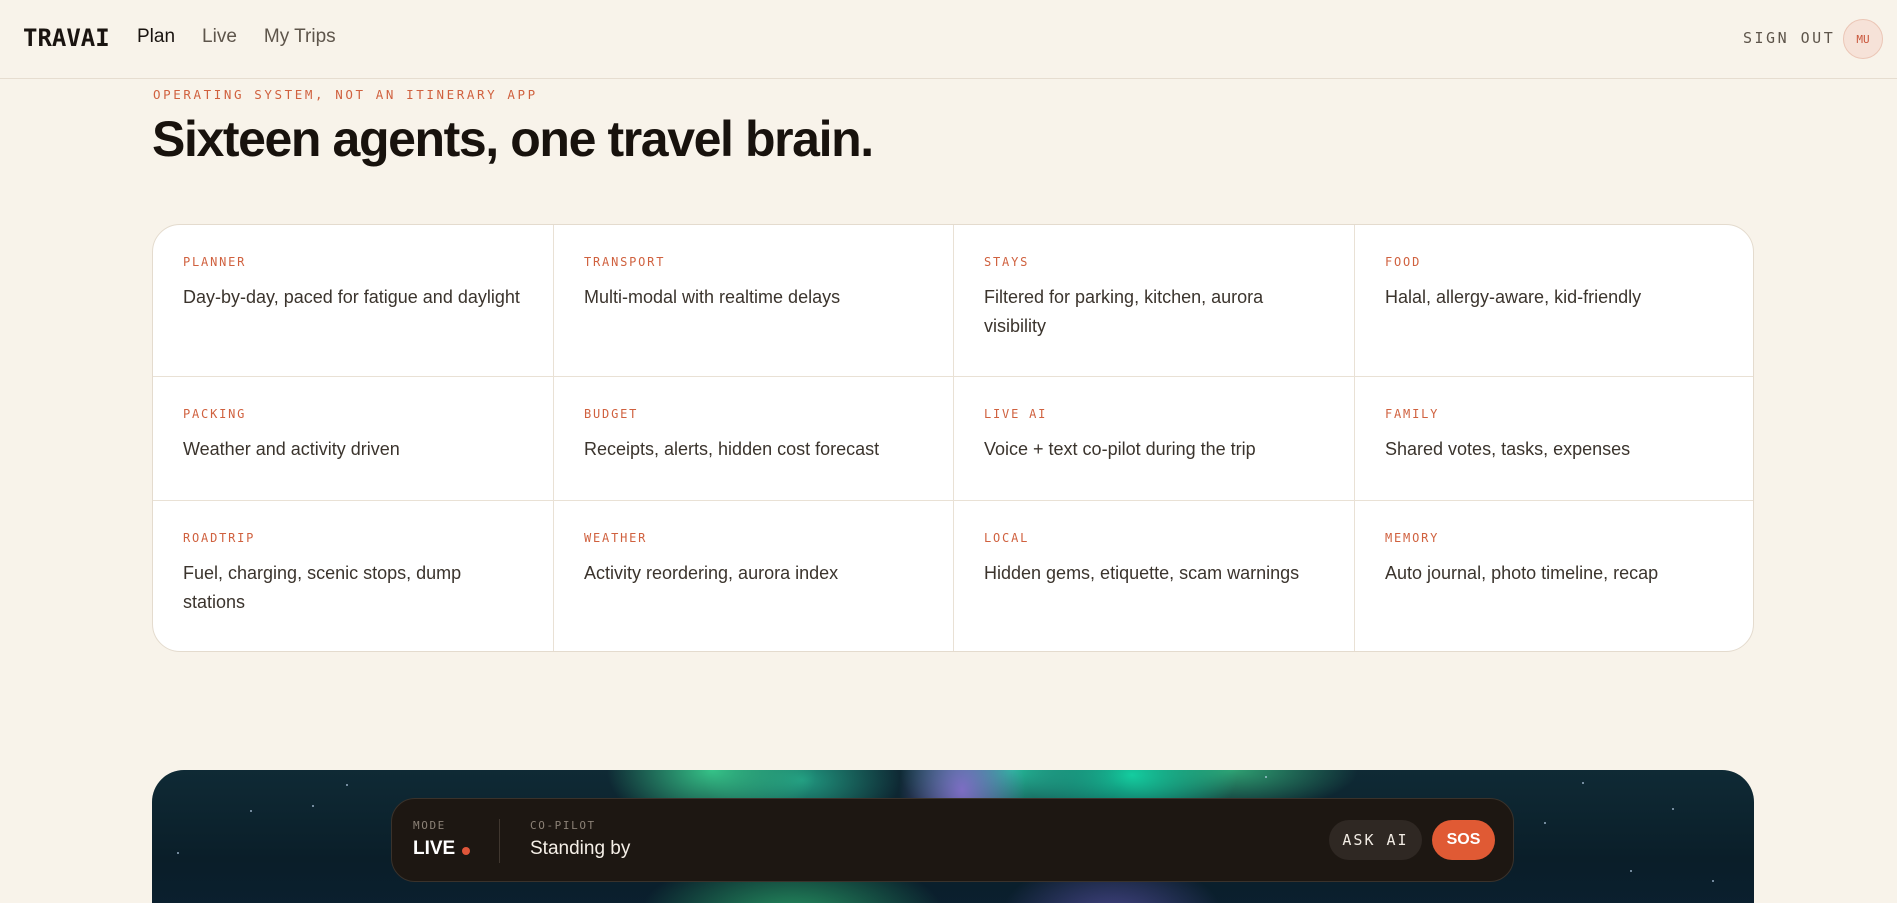 Image resolution: width=1897 pixels, height=903 pixels. Describe the element at coordinates (580, 848) in the screenshot. I see `copilot-status: Standing by` at that location.